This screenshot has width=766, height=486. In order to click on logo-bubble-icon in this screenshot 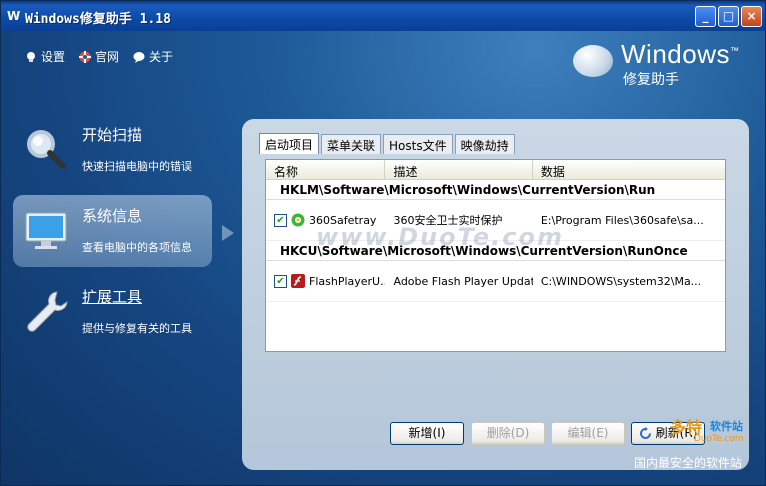, I will do `click(593, 61)`.